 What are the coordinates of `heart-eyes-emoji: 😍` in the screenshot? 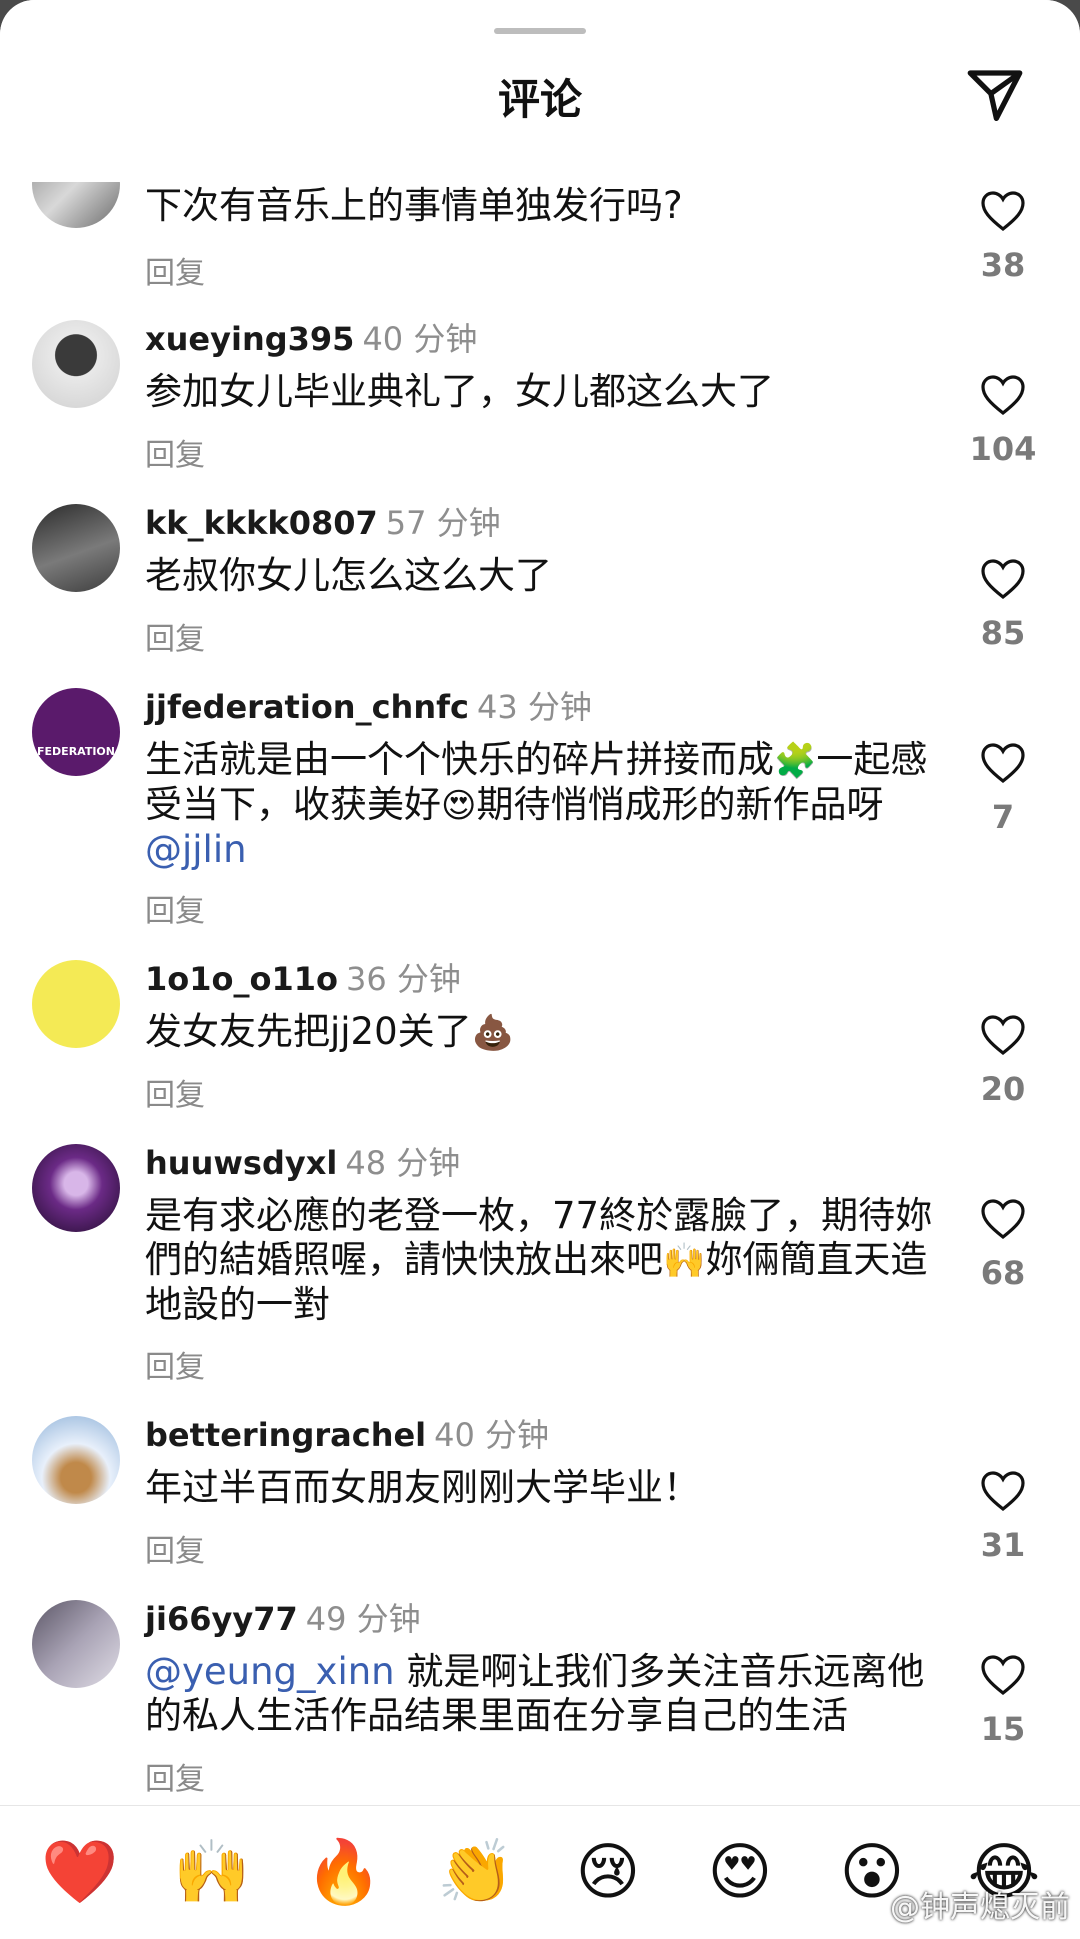 It's located at (459, 806).